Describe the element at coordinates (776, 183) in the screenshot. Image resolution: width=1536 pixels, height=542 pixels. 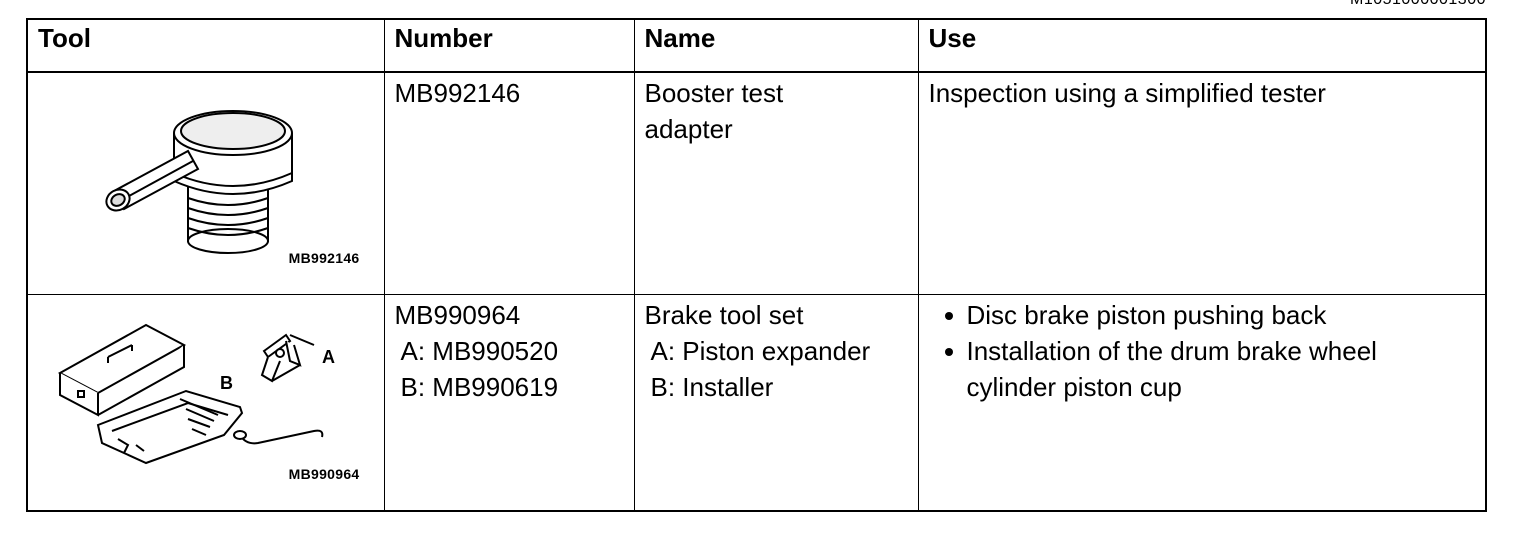
I see `tool-name-cell: Booster test adapter` at that location.